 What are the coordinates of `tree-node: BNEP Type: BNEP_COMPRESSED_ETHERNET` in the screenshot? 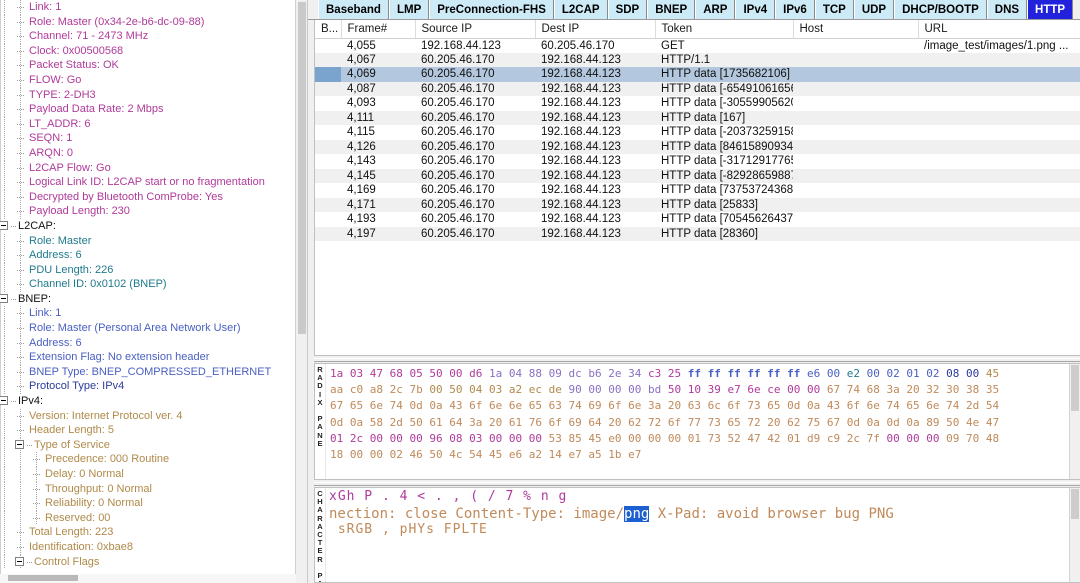 It's located at (149, 372).